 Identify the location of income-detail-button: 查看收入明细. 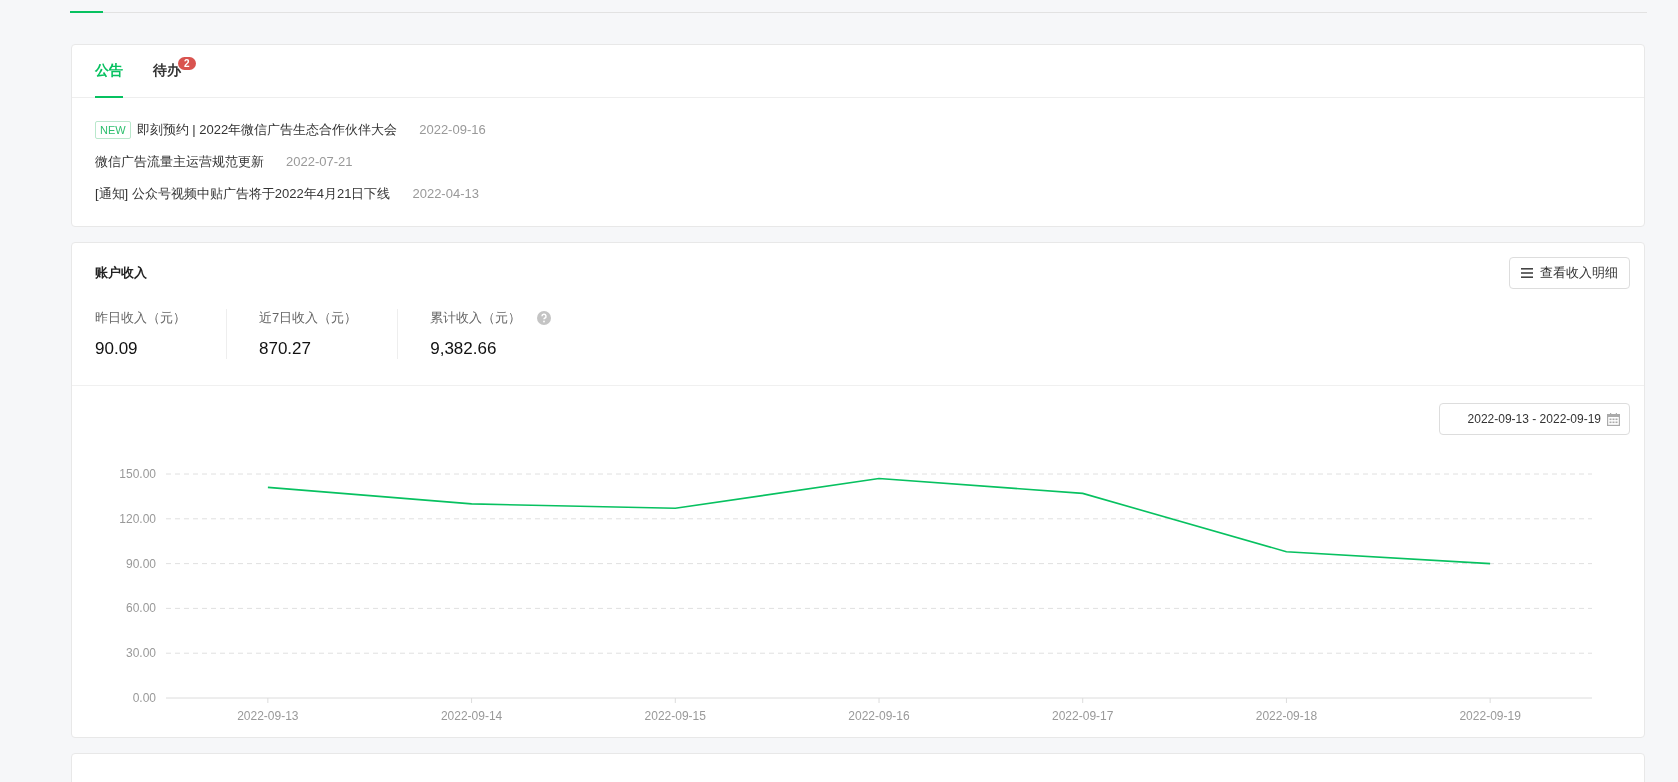
(1569, 273).